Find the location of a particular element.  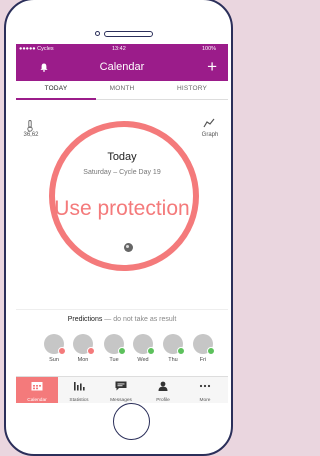

tab-history: HISTORY is located at coordinates (192, 88).